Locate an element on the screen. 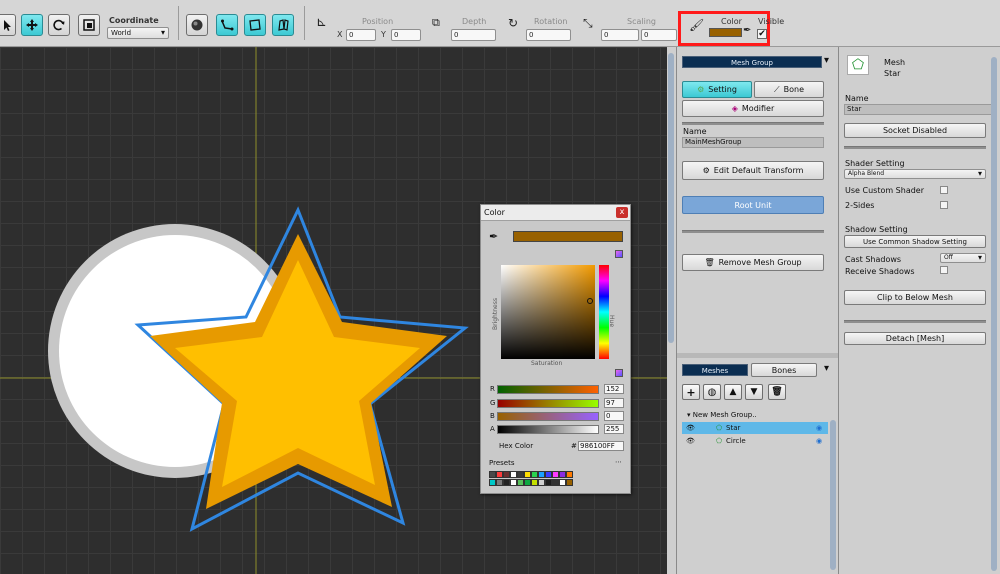 The image size is (1000, 574). red-value: 152 is located at coordinates (614, 389).